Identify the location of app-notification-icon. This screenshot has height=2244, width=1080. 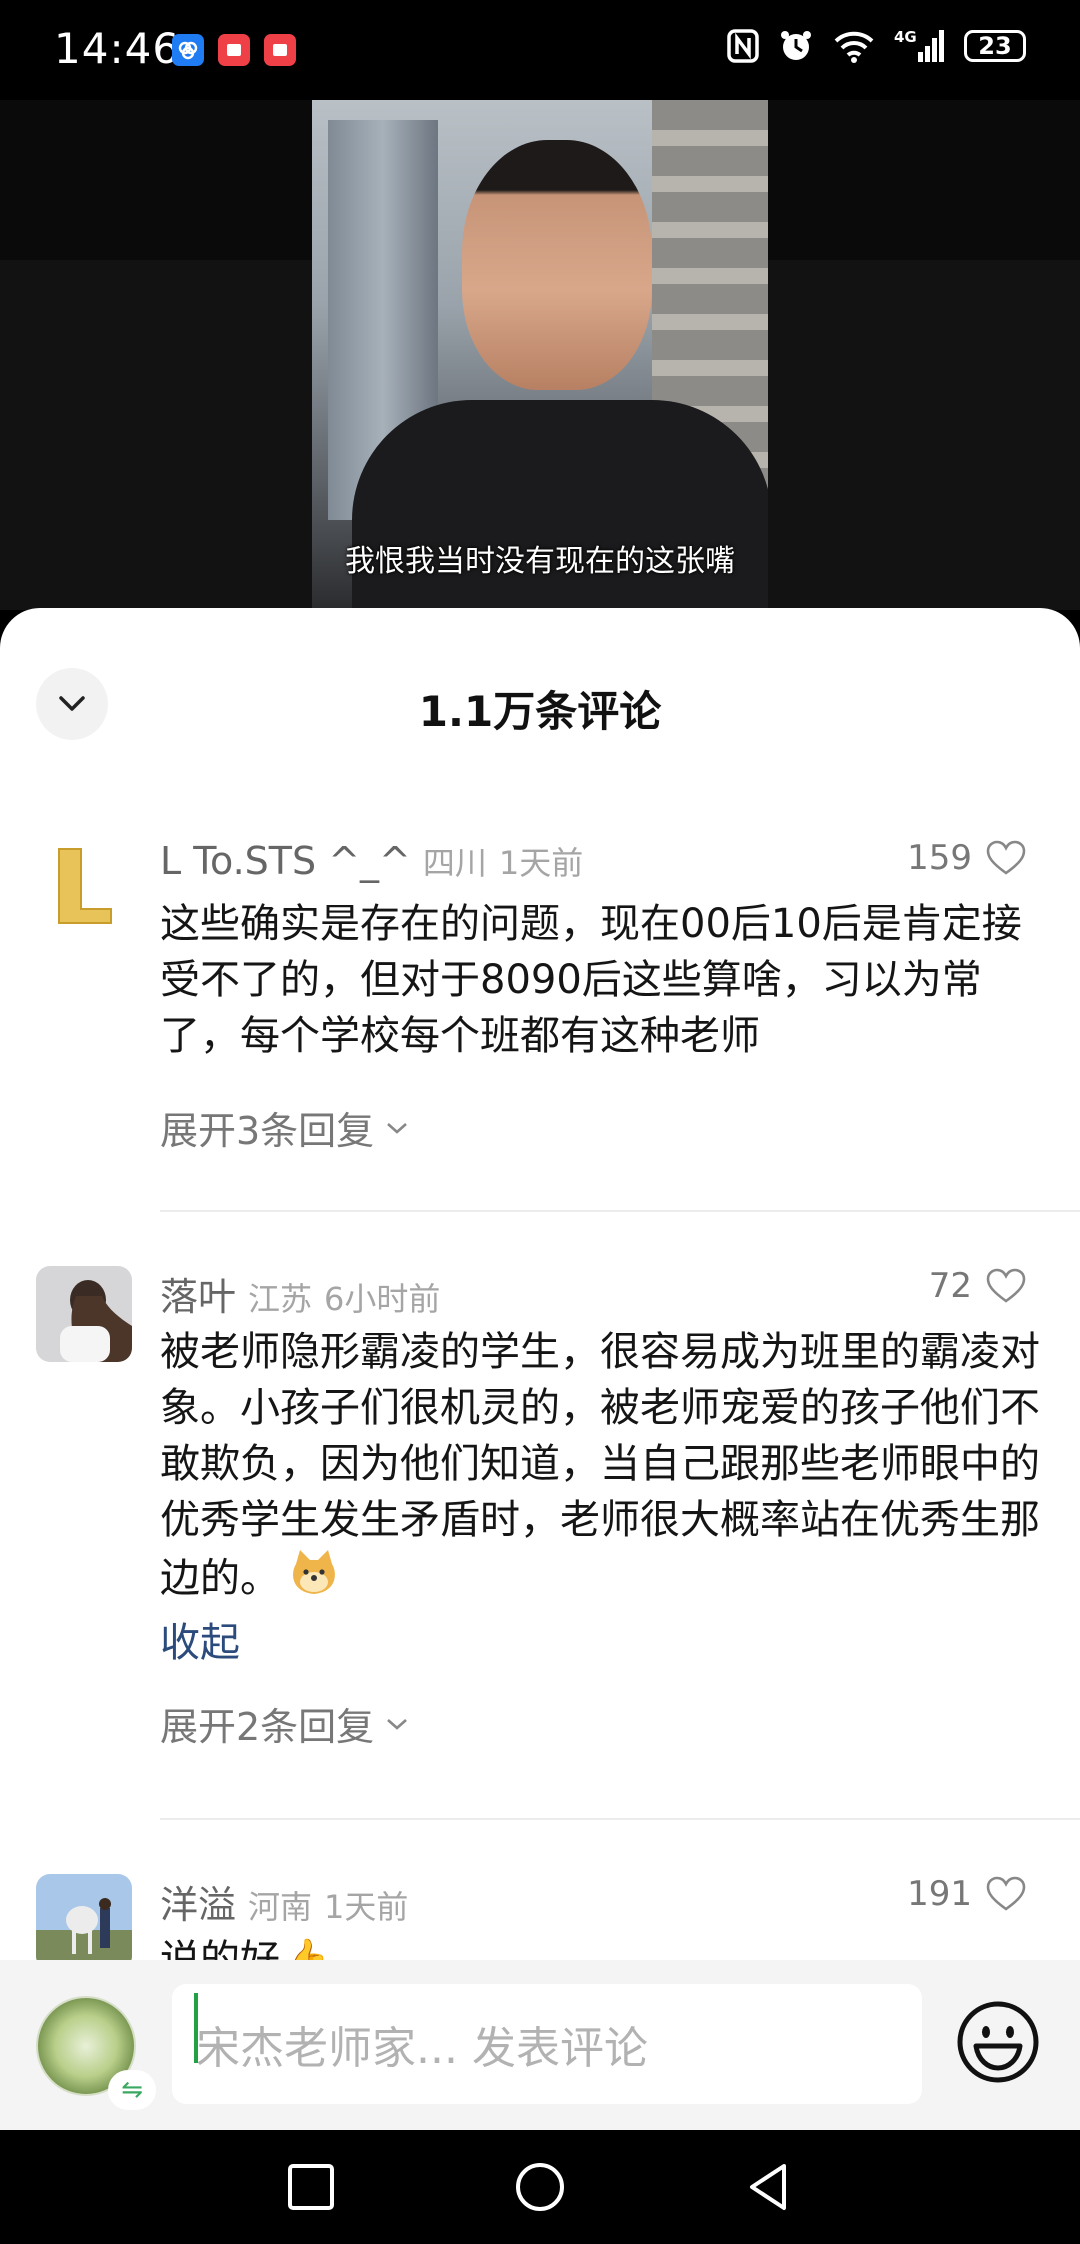
(188, 50).